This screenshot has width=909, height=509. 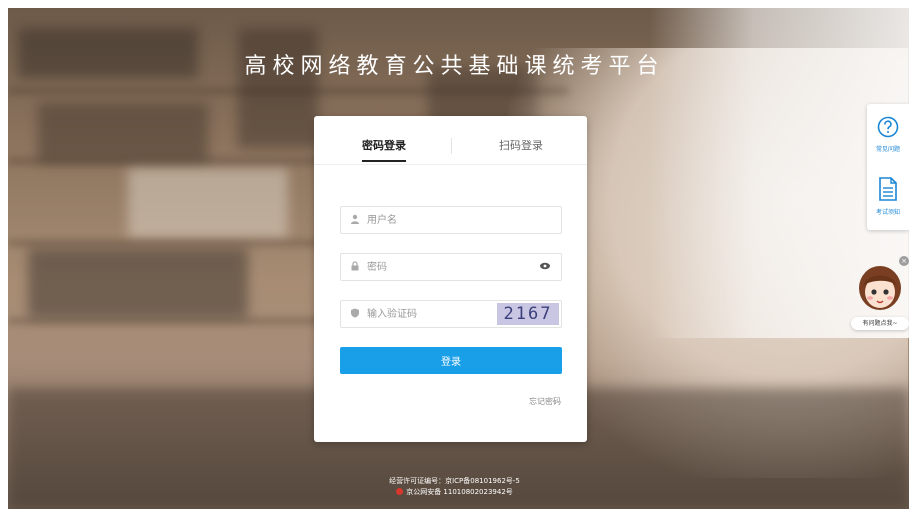 I want to click on username-input, so click(x=442, y=220).